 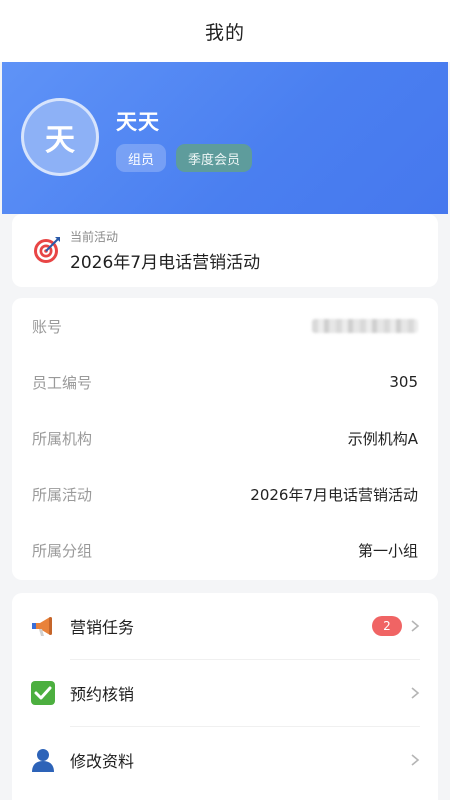 I want to click on info-row-employee-id: 员工编号 305, so click(x=225, y=382).